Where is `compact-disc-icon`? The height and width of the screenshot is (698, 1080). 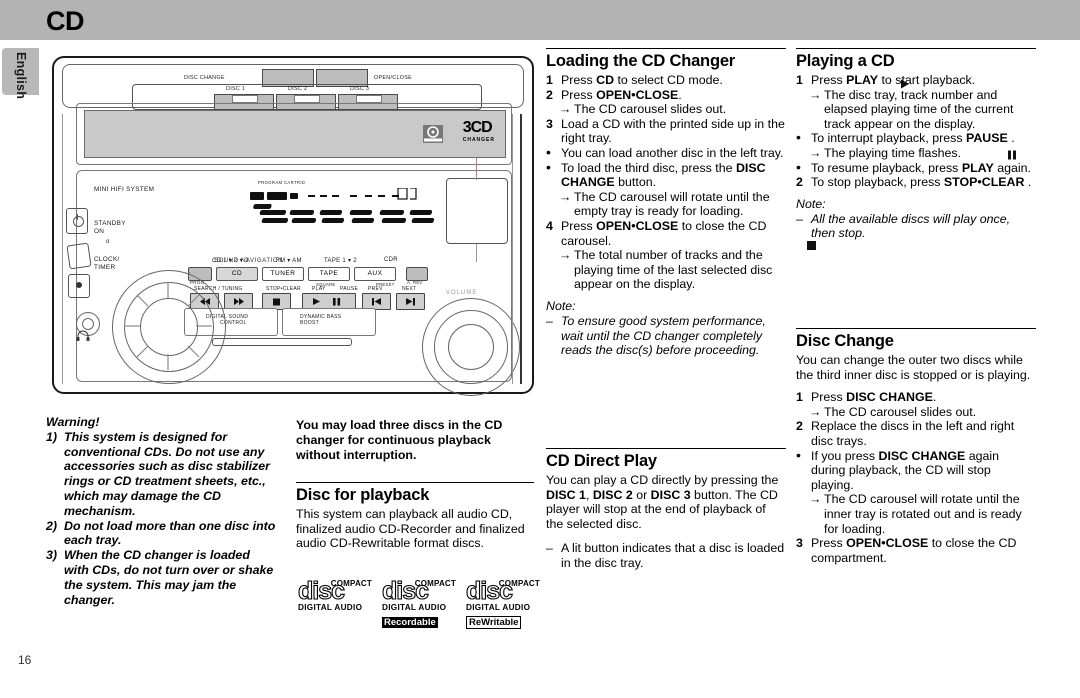
compact-disc-icon is located at coordinates (433, 134).